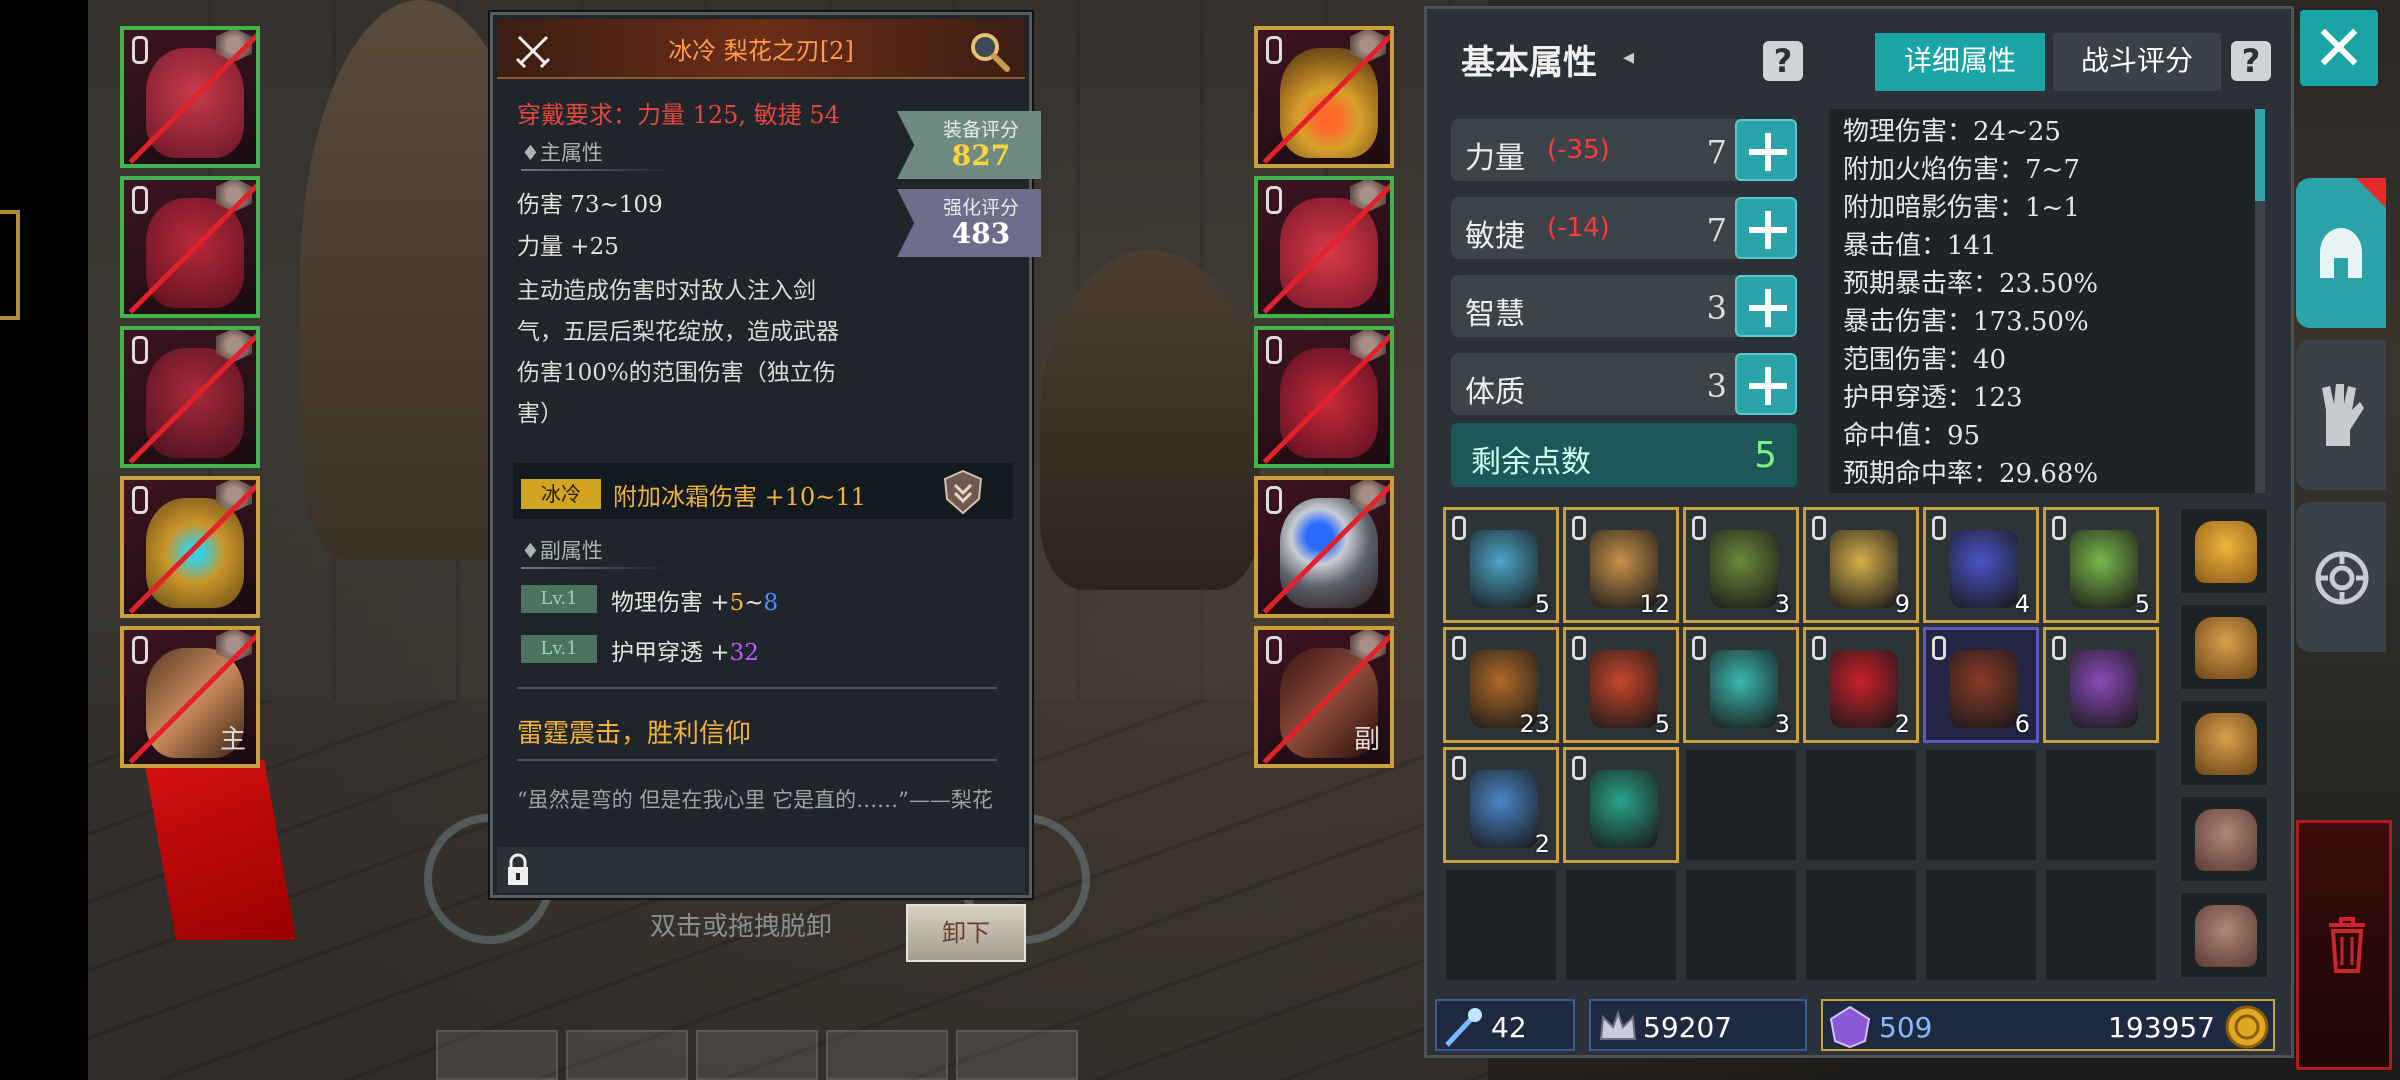  Describe the element at coordinates (1902, 724) in the screenshot. I see `item-count: 2` at that location.